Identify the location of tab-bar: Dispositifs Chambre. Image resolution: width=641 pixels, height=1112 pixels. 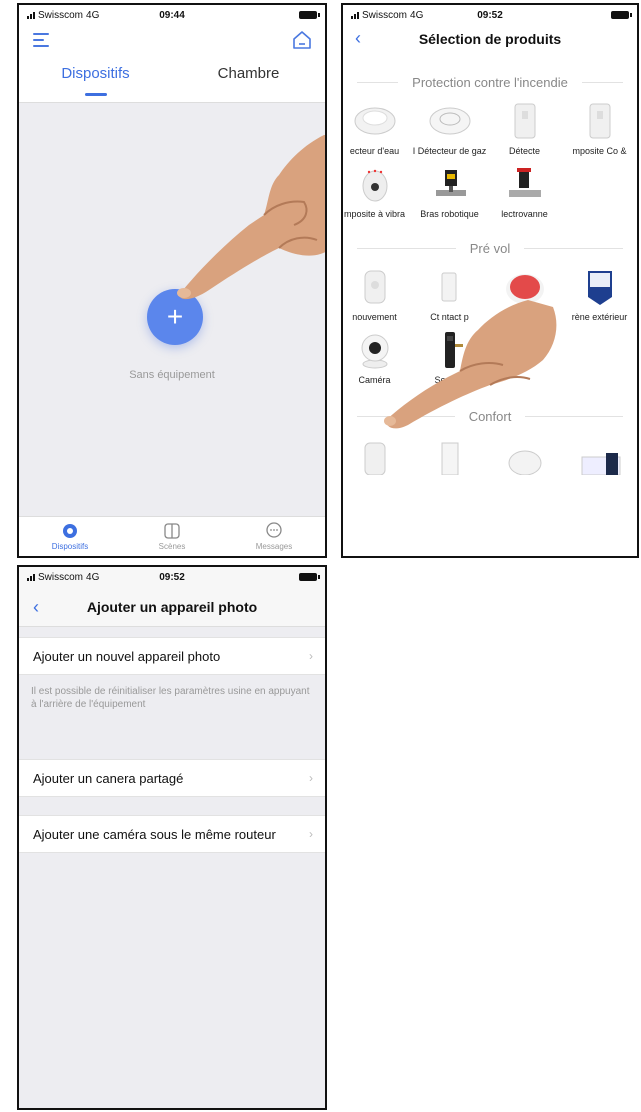
(172, 79).